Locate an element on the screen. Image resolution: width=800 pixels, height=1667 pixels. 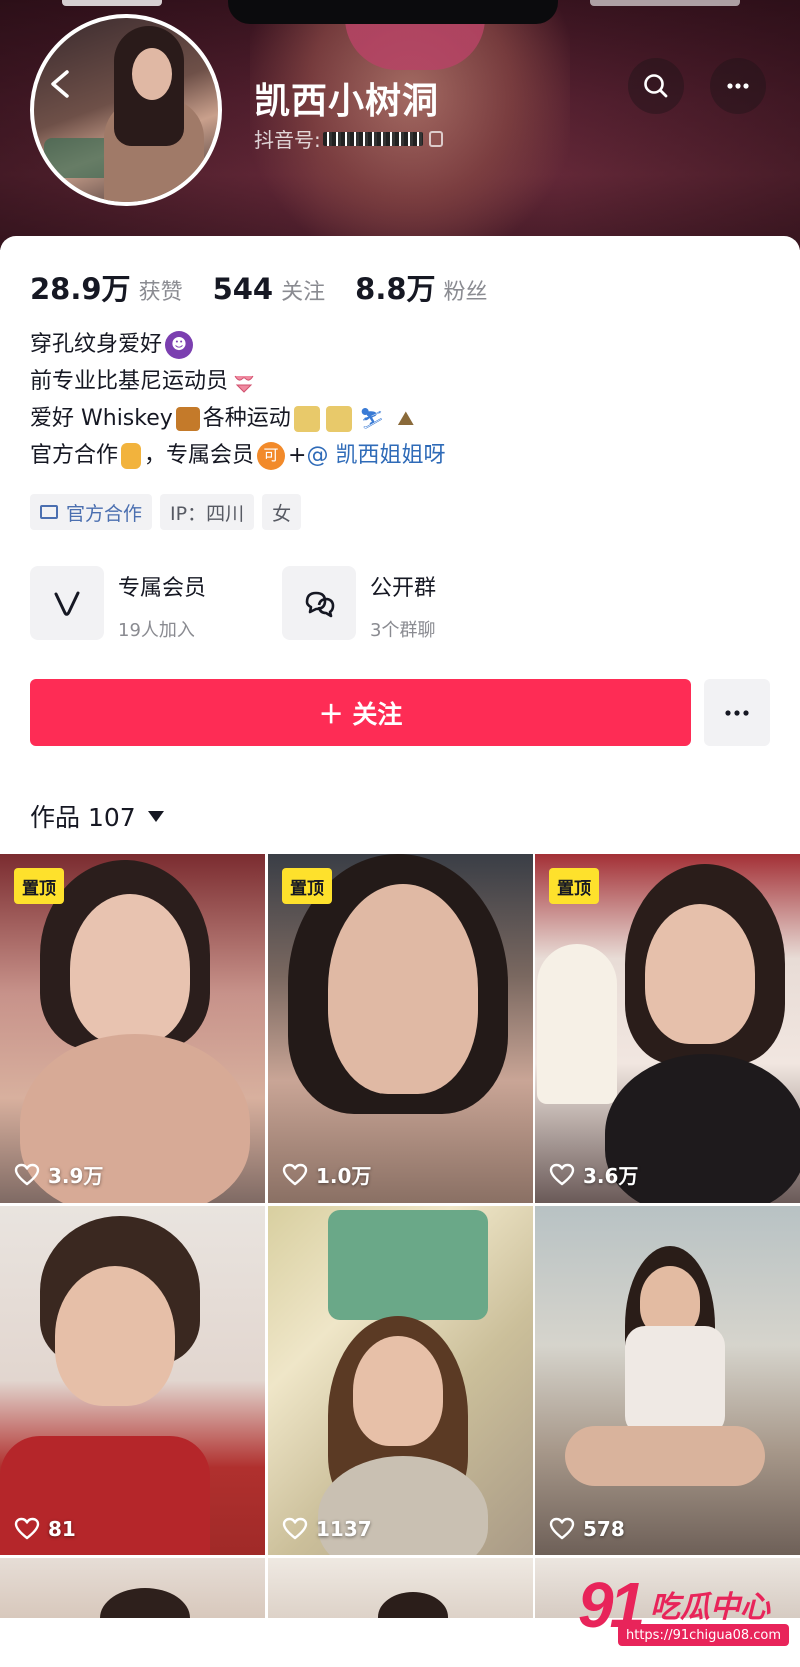
douyin-id: 抖音号: is located at coordinates (348, 138).